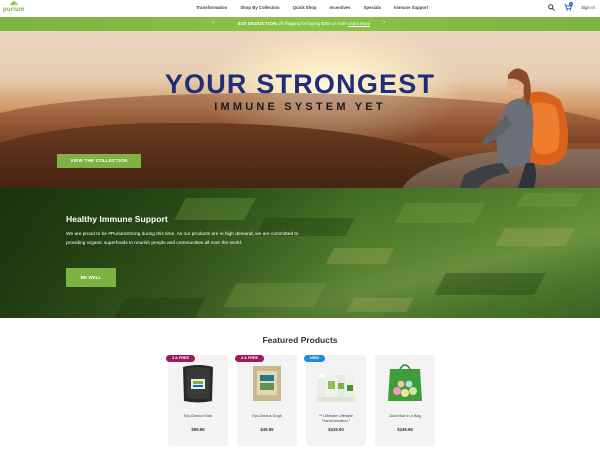 The width and height of the screenshot is (600, 455). Describe the element at coordinates (117, 219) in the screenshot. I see `immune-section-title: Healthy Immune Support` at that location.